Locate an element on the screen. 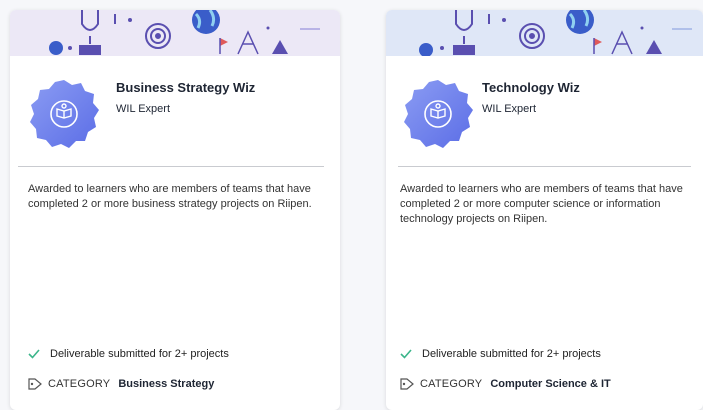 The image size is (703, 410). category-row: CATEGORY Computer Science & IT is located at coordinates (505, 384).